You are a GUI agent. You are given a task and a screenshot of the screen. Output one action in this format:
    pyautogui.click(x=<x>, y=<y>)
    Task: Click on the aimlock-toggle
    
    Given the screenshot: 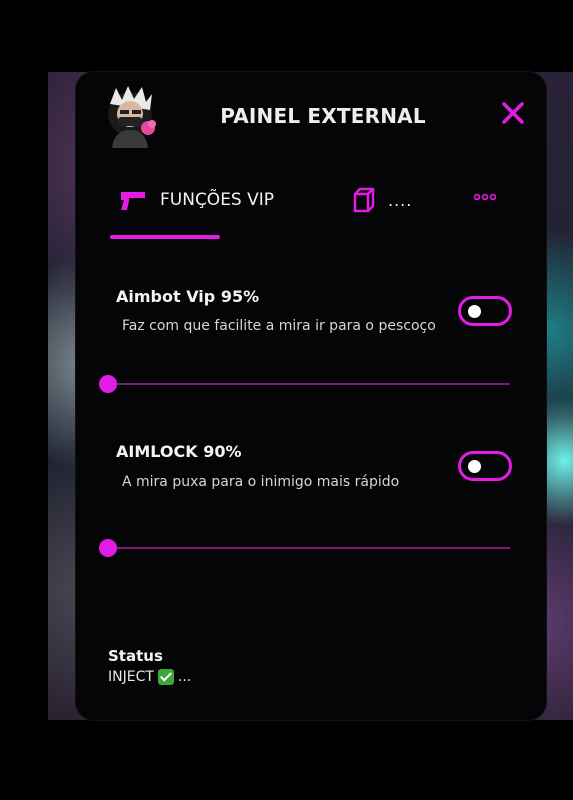 What is the action you would take?
    pyautogui.click(x=485, y=466)
    